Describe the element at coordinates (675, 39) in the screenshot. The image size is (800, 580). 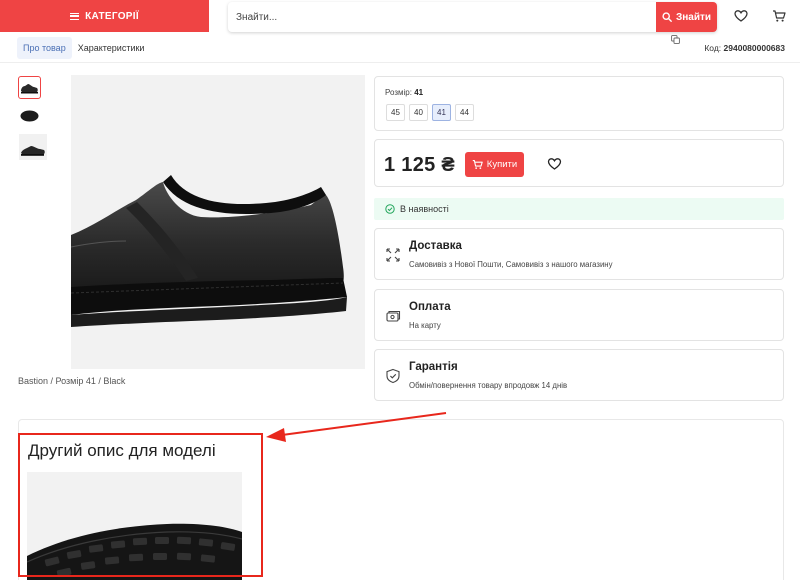
I see `copy-icon` at that location.